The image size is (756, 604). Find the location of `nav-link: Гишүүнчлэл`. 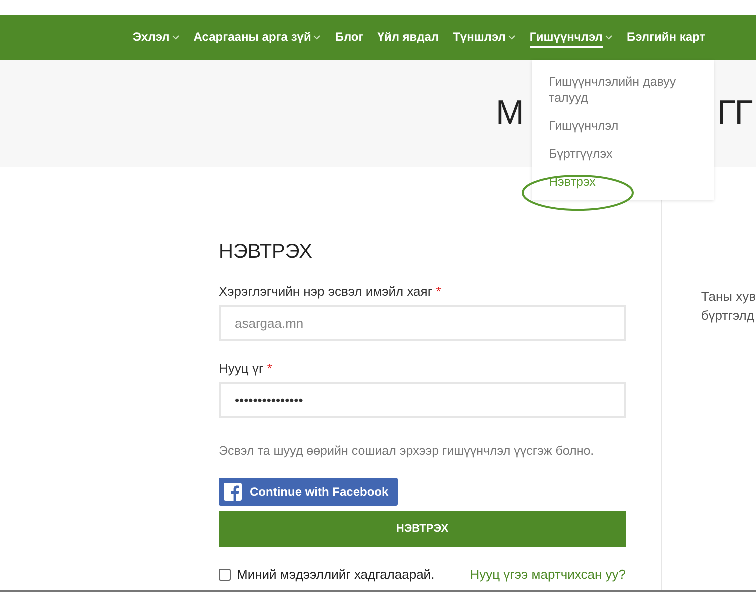

nav-link: Гишүүнчлэл is located at coordinates (571, 38).